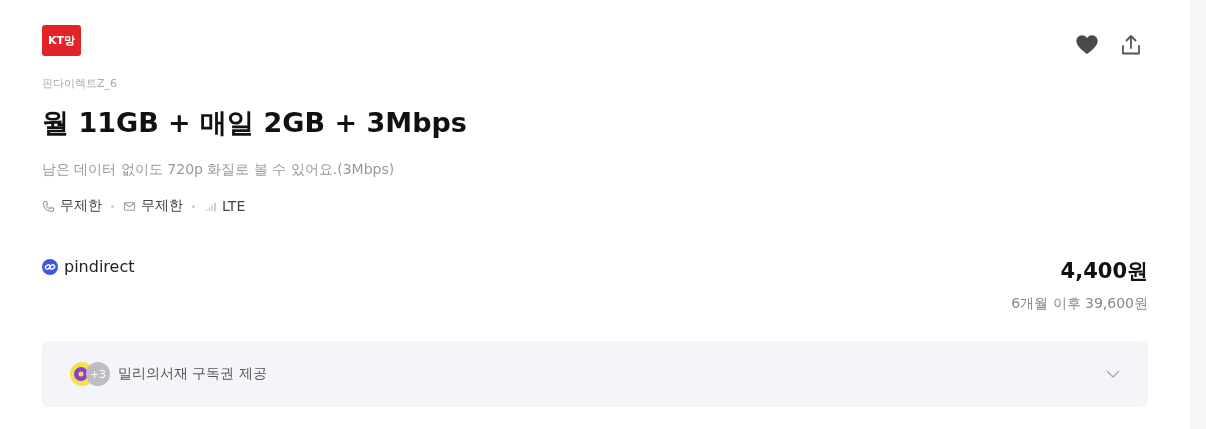 The height and width of the screenshot is (429, 1206). Describe the element at coordinates (254, 123) in the screenshot. I see `plan-title: 월 11GB + 매일 2GB + 3Mbps` at that location.